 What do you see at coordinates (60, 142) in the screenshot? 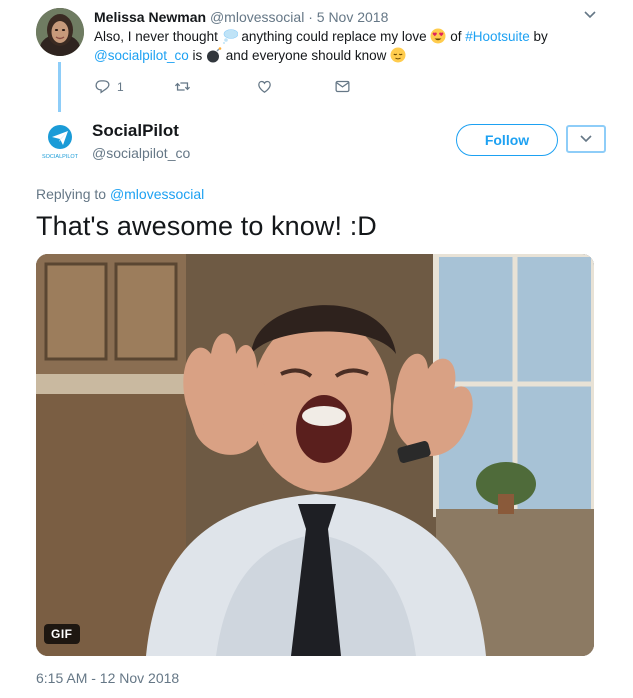
I see `avatar: SOCIALPILOT` at bounding box center [60, 142].